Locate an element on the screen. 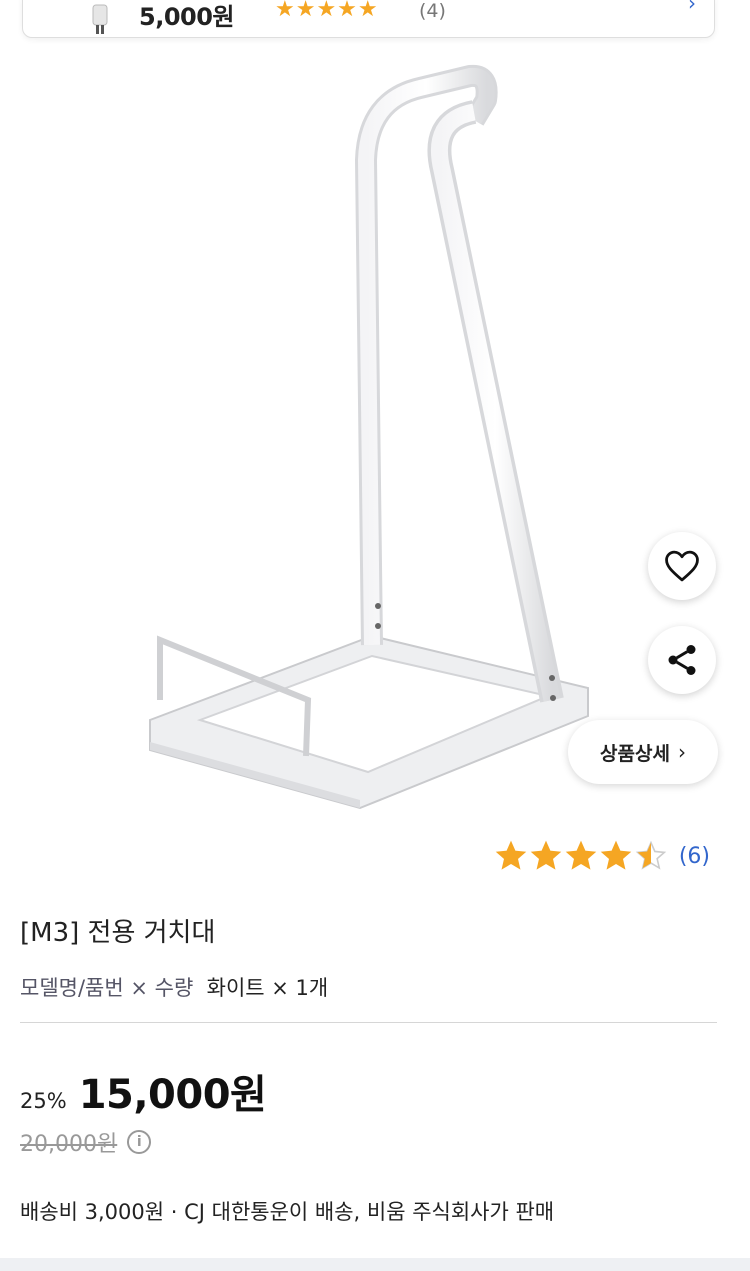  mini-price: 5,000원 is located at coordinates (187, 17).